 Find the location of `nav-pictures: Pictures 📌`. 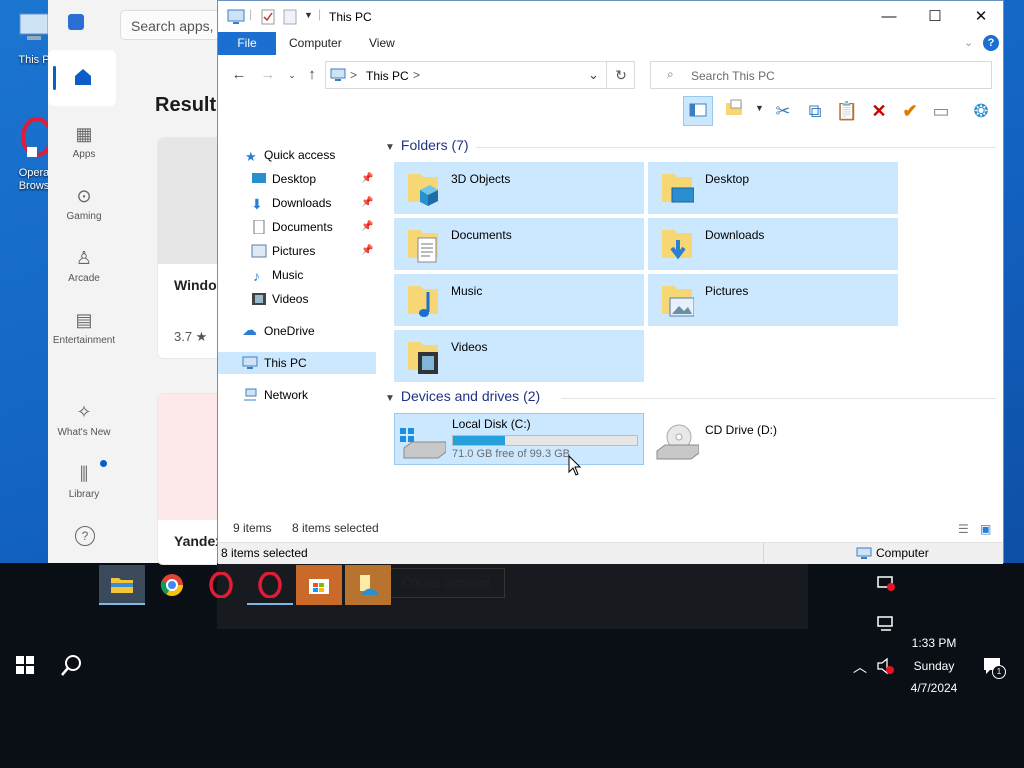

nav-pictures: Pictures 📌 is located at coordinates (297, 251).